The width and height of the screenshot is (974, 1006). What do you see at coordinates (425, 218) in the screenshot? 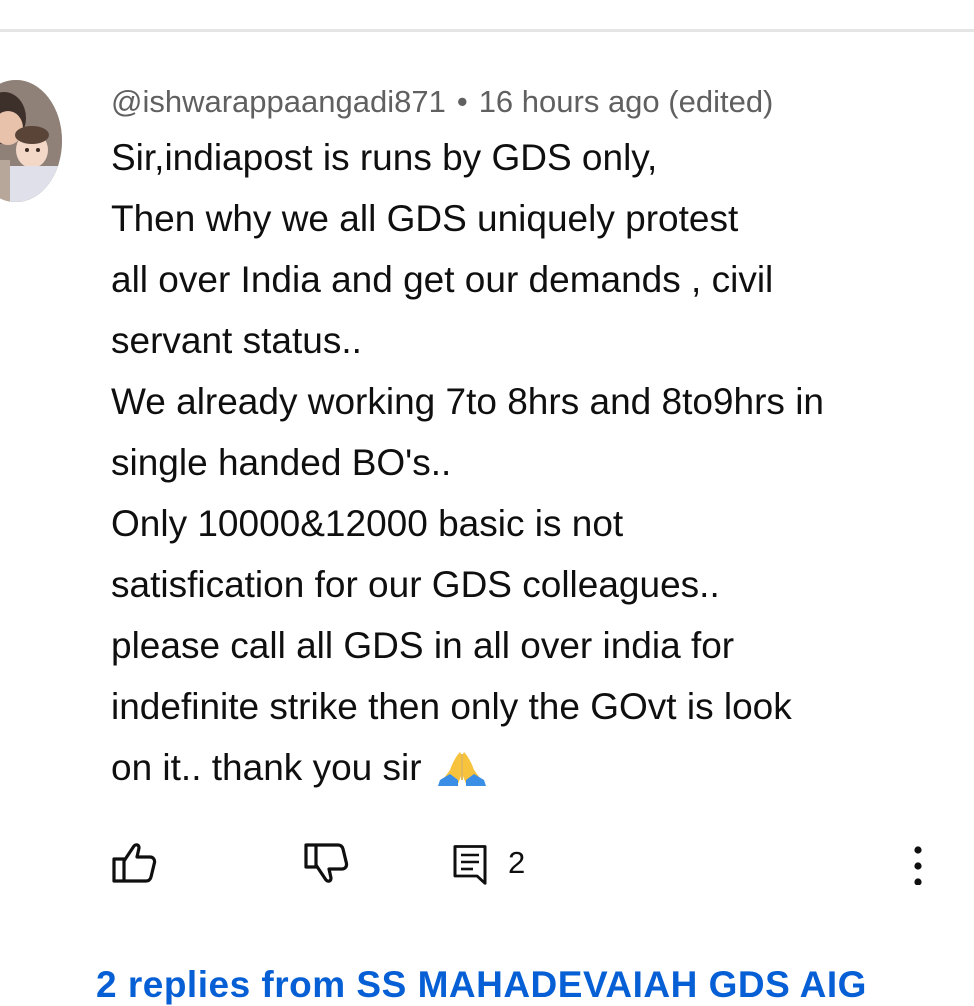
I see `comment-line: Then why we all GDS uniquely protest` at bounding box center [425, 218].